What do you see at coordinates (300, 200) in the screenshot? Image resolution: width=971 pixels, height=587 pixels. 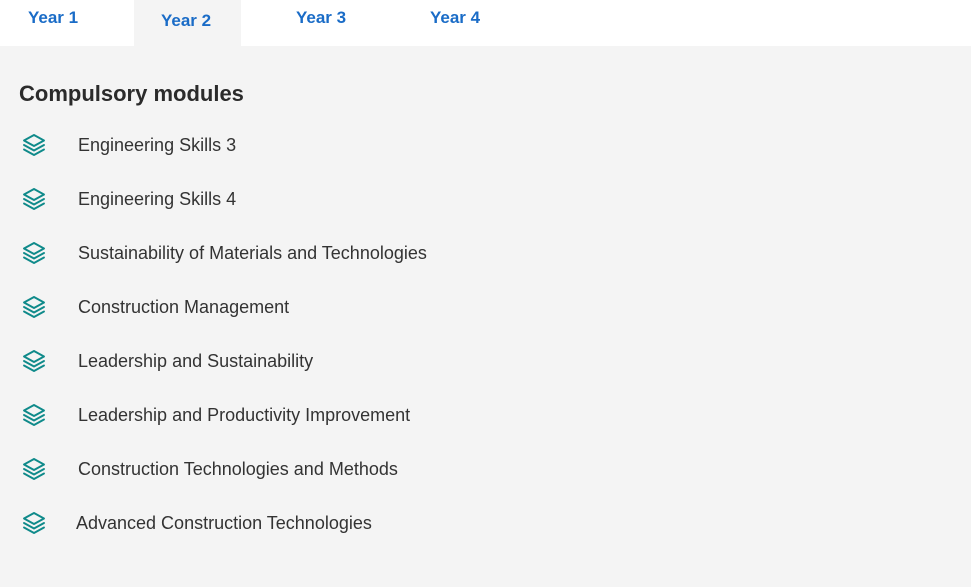 I see `module-item: Engineering Skills 4` at bounding box center [300, 200].